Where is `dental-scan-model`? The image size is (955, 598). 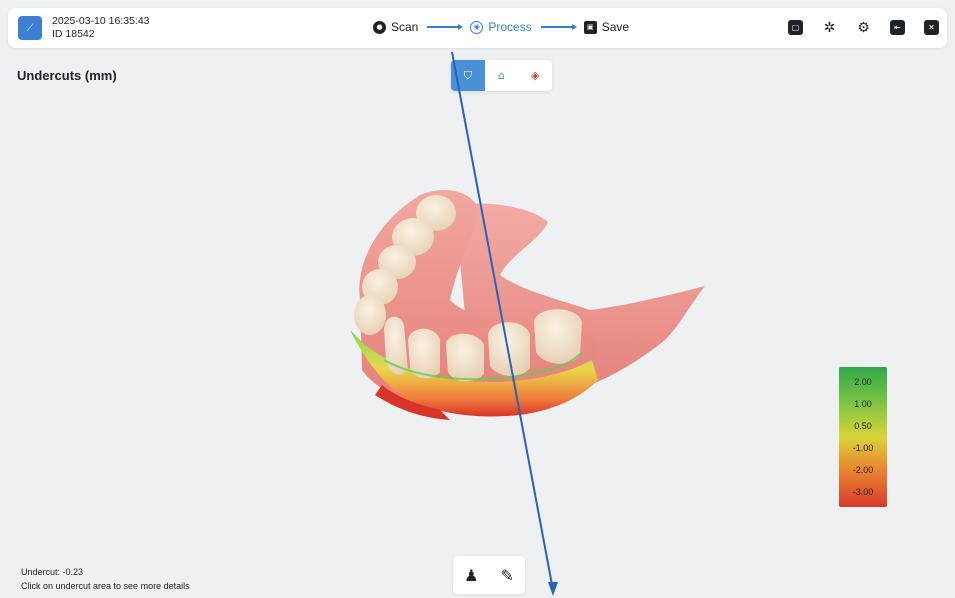 dental-scan-model is located at coordinates (527, 305).